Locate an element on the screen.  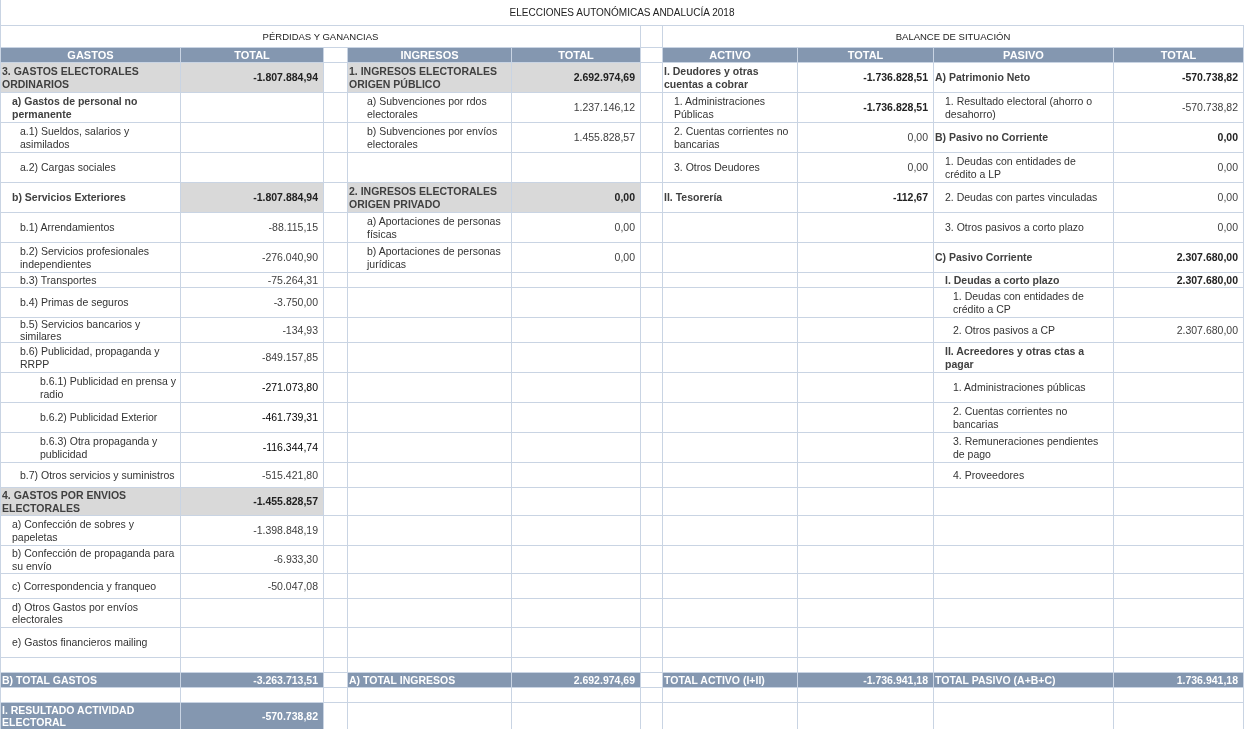
amount: -112,67 is located at coordinates (910, 198).